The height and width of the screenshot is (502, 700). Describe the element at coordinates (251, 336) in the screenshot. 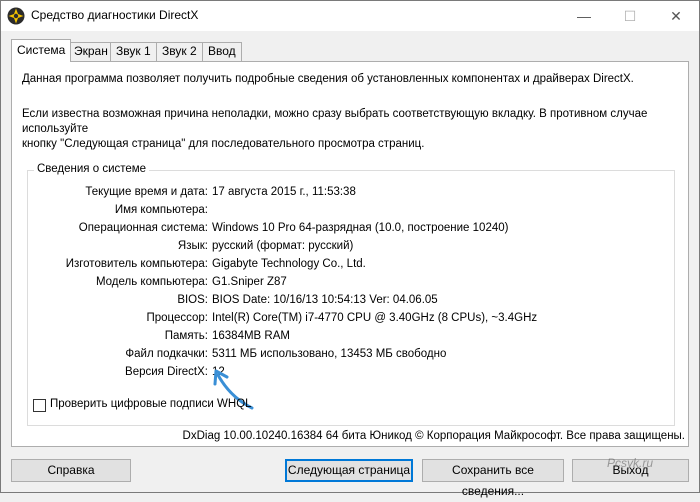

I see `info-value: 16384MB RAM` at that location.